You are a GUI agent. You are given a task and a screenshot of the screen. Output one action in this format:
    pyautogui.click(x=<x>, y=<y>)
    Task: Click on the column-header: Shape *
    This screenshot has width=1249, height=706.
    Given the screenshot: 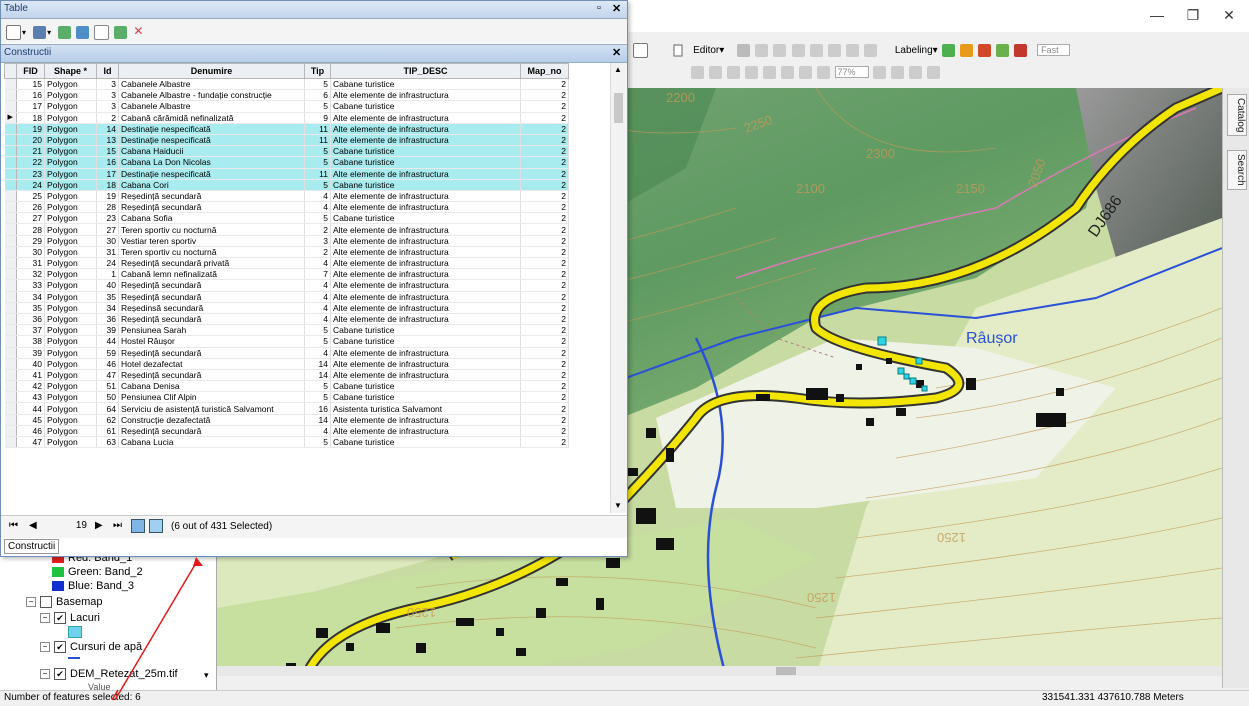 What is the action you would take?
    pyautogui.click(x=70, y=71)
    